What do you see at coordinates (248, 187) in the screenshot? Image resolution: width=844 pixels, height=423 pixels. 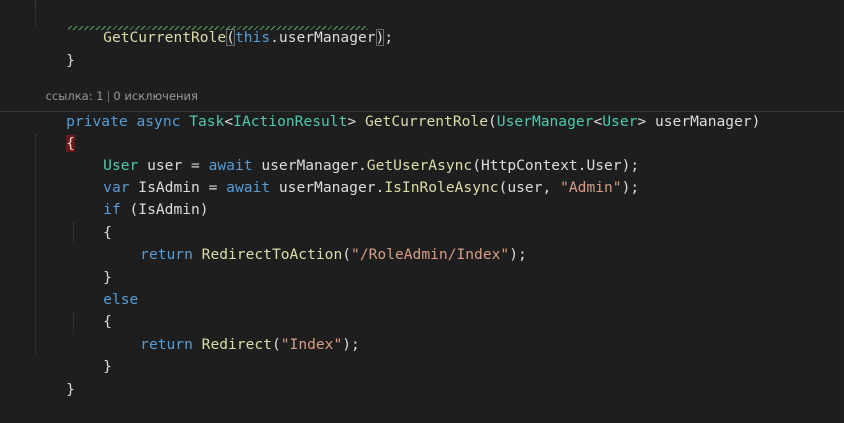 I see `await-keyword-2: await` at bounding box center [248, 187].